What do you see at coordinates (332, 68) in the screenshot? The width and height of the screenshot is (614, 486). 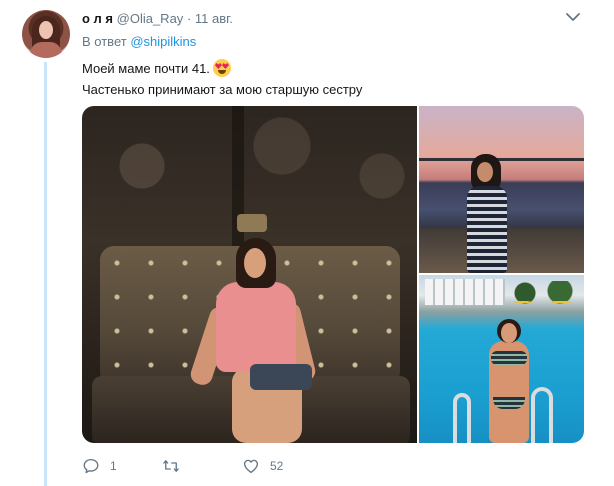 I see `tweet-text-line-1: Моей маме почти 41.` at bounding box center [332, 68].